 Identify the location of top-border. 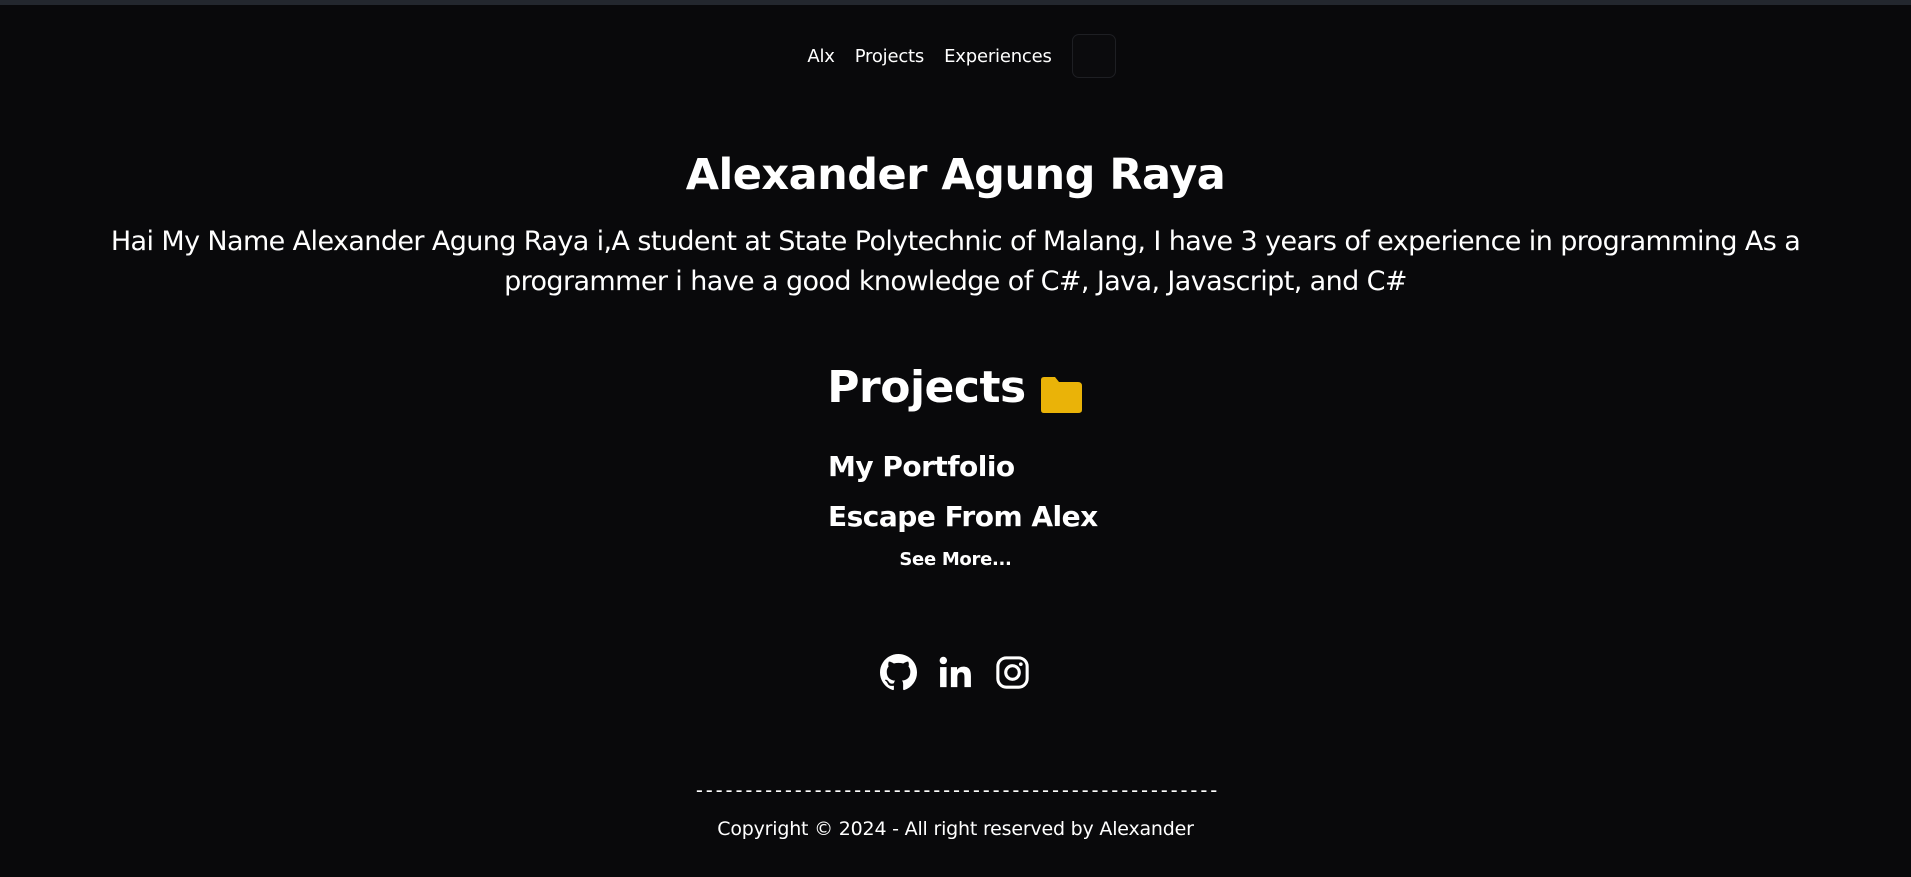
(955, 2).